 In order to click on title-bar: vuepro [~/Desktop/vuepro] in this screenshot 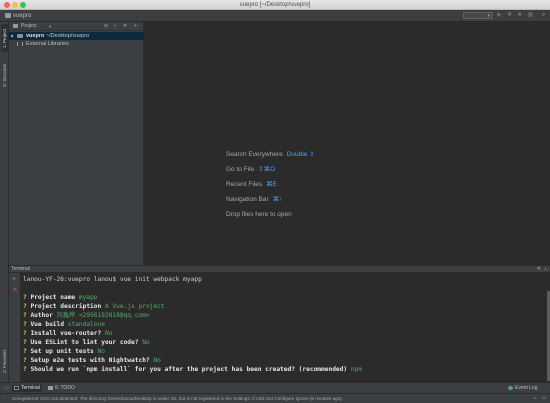, I will do `click(275, 5)`.